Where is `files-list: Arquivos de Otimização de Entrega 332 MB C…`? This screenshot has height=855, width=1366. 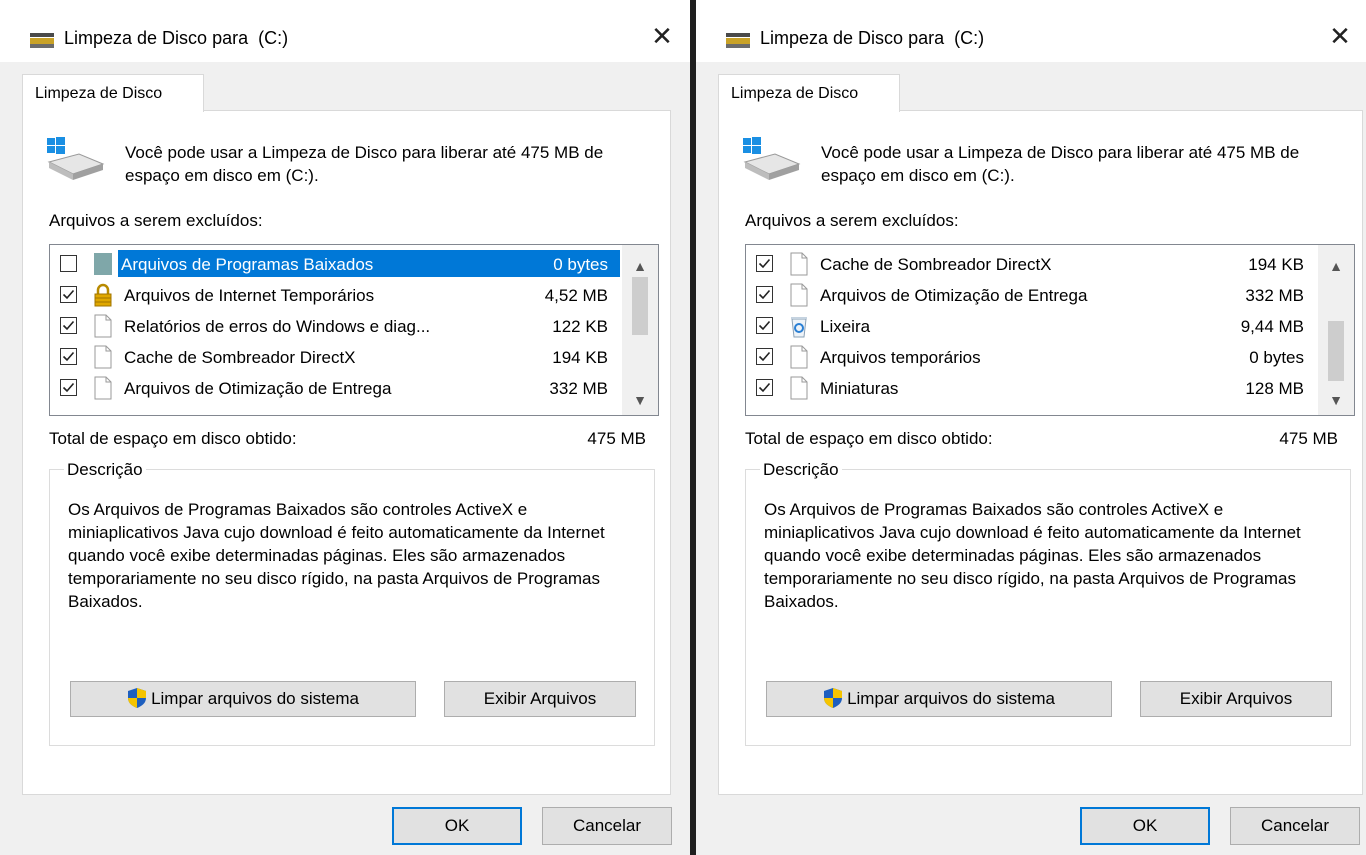
files-list: Arquivos de Otimização de Entrega 332 MB C… is located at coordinates (354, 330).